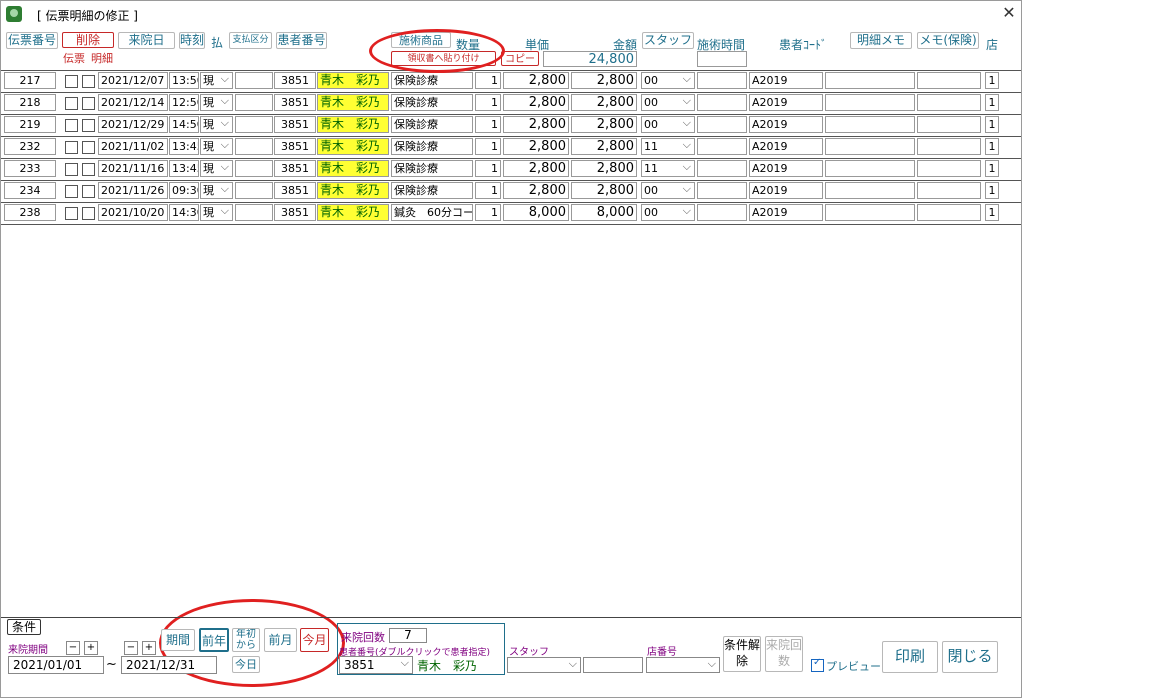  What do you see at coordinates (881, 40) in the screenshot?
I see `line-memo-button: 明細メモ` at bounding box center [881, 40].